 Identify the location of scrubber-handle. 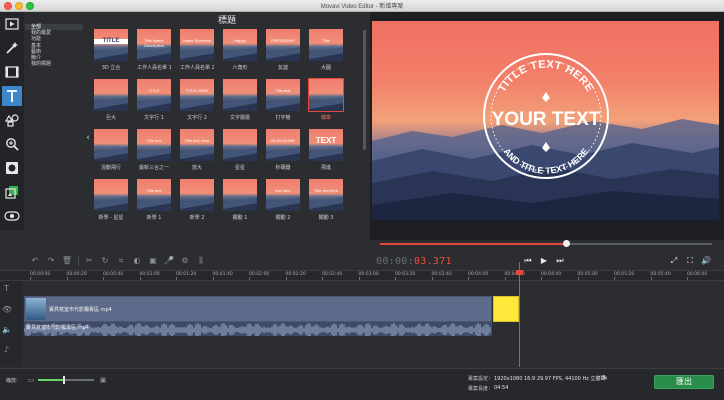
(566, 243).